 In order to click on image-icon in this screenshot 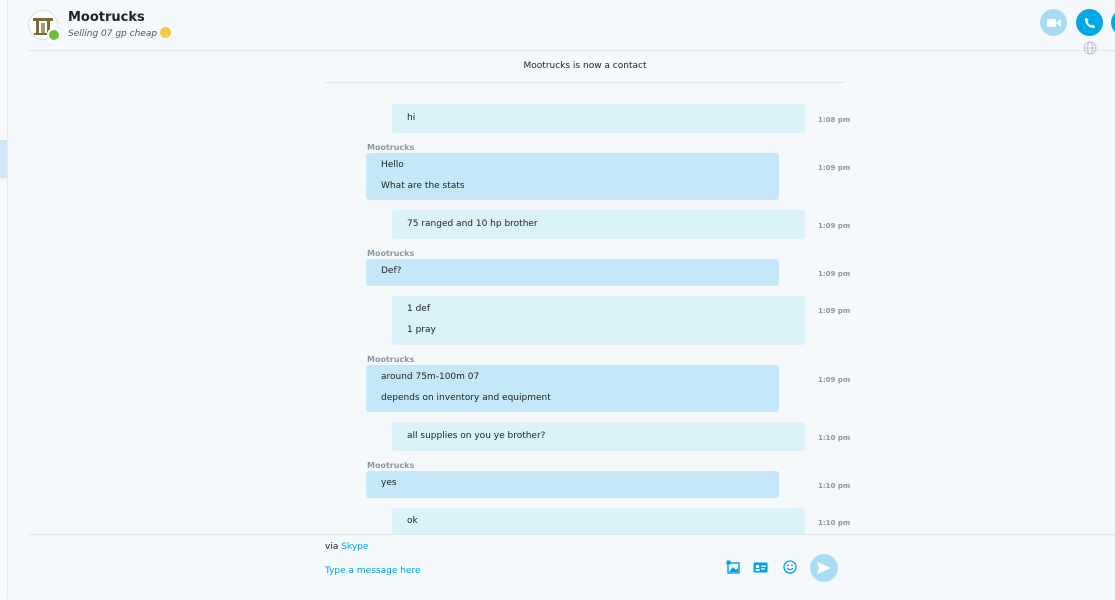, I will do `click(733, 567)`.